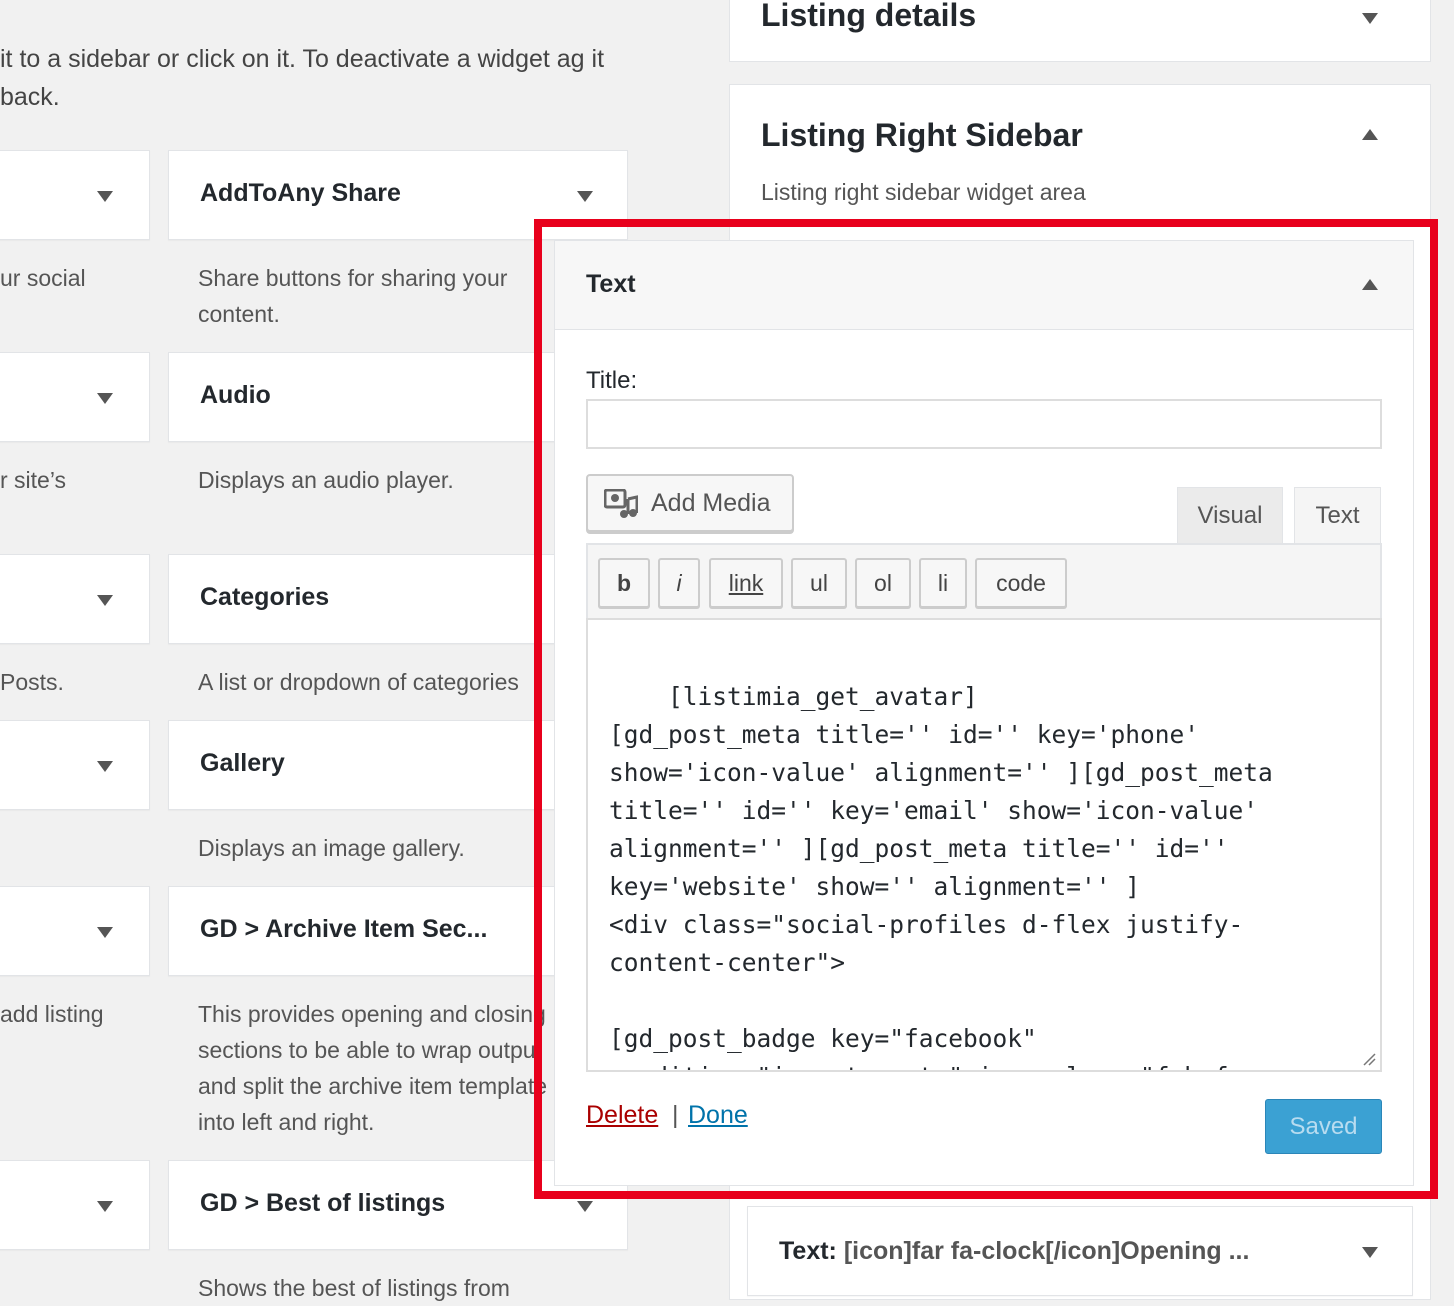 The height and width of the screenshot is (1306, 1454). What do you see at coordinates (808, 1251) in the screenshot?
I see `widget-title-prefix: Text:` at bounding box center [808, 1251].